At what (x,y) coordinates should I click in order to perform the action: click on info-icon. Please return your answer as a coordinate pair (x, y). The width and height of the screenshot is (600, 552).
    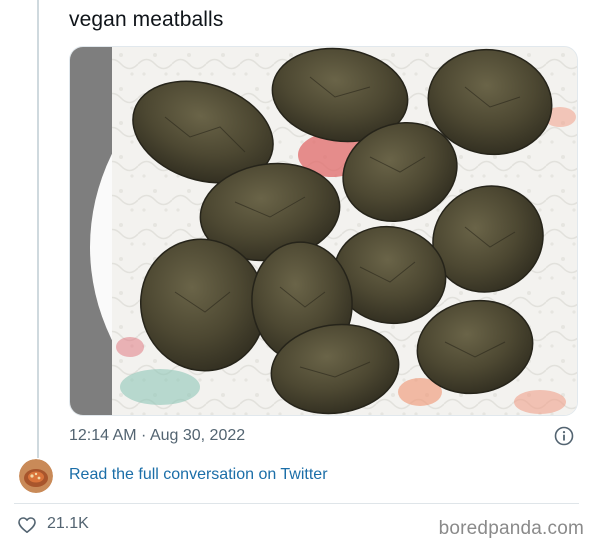
    Looking at the image, I should click on (564, 436).